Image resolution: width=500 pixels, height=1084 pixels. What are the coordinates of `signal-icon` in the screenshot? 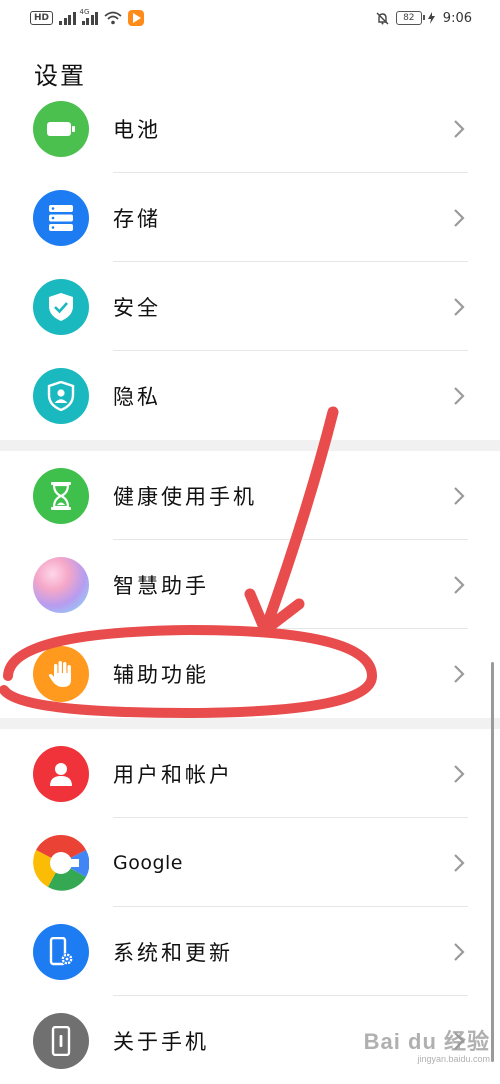 It's located at (67, 18).